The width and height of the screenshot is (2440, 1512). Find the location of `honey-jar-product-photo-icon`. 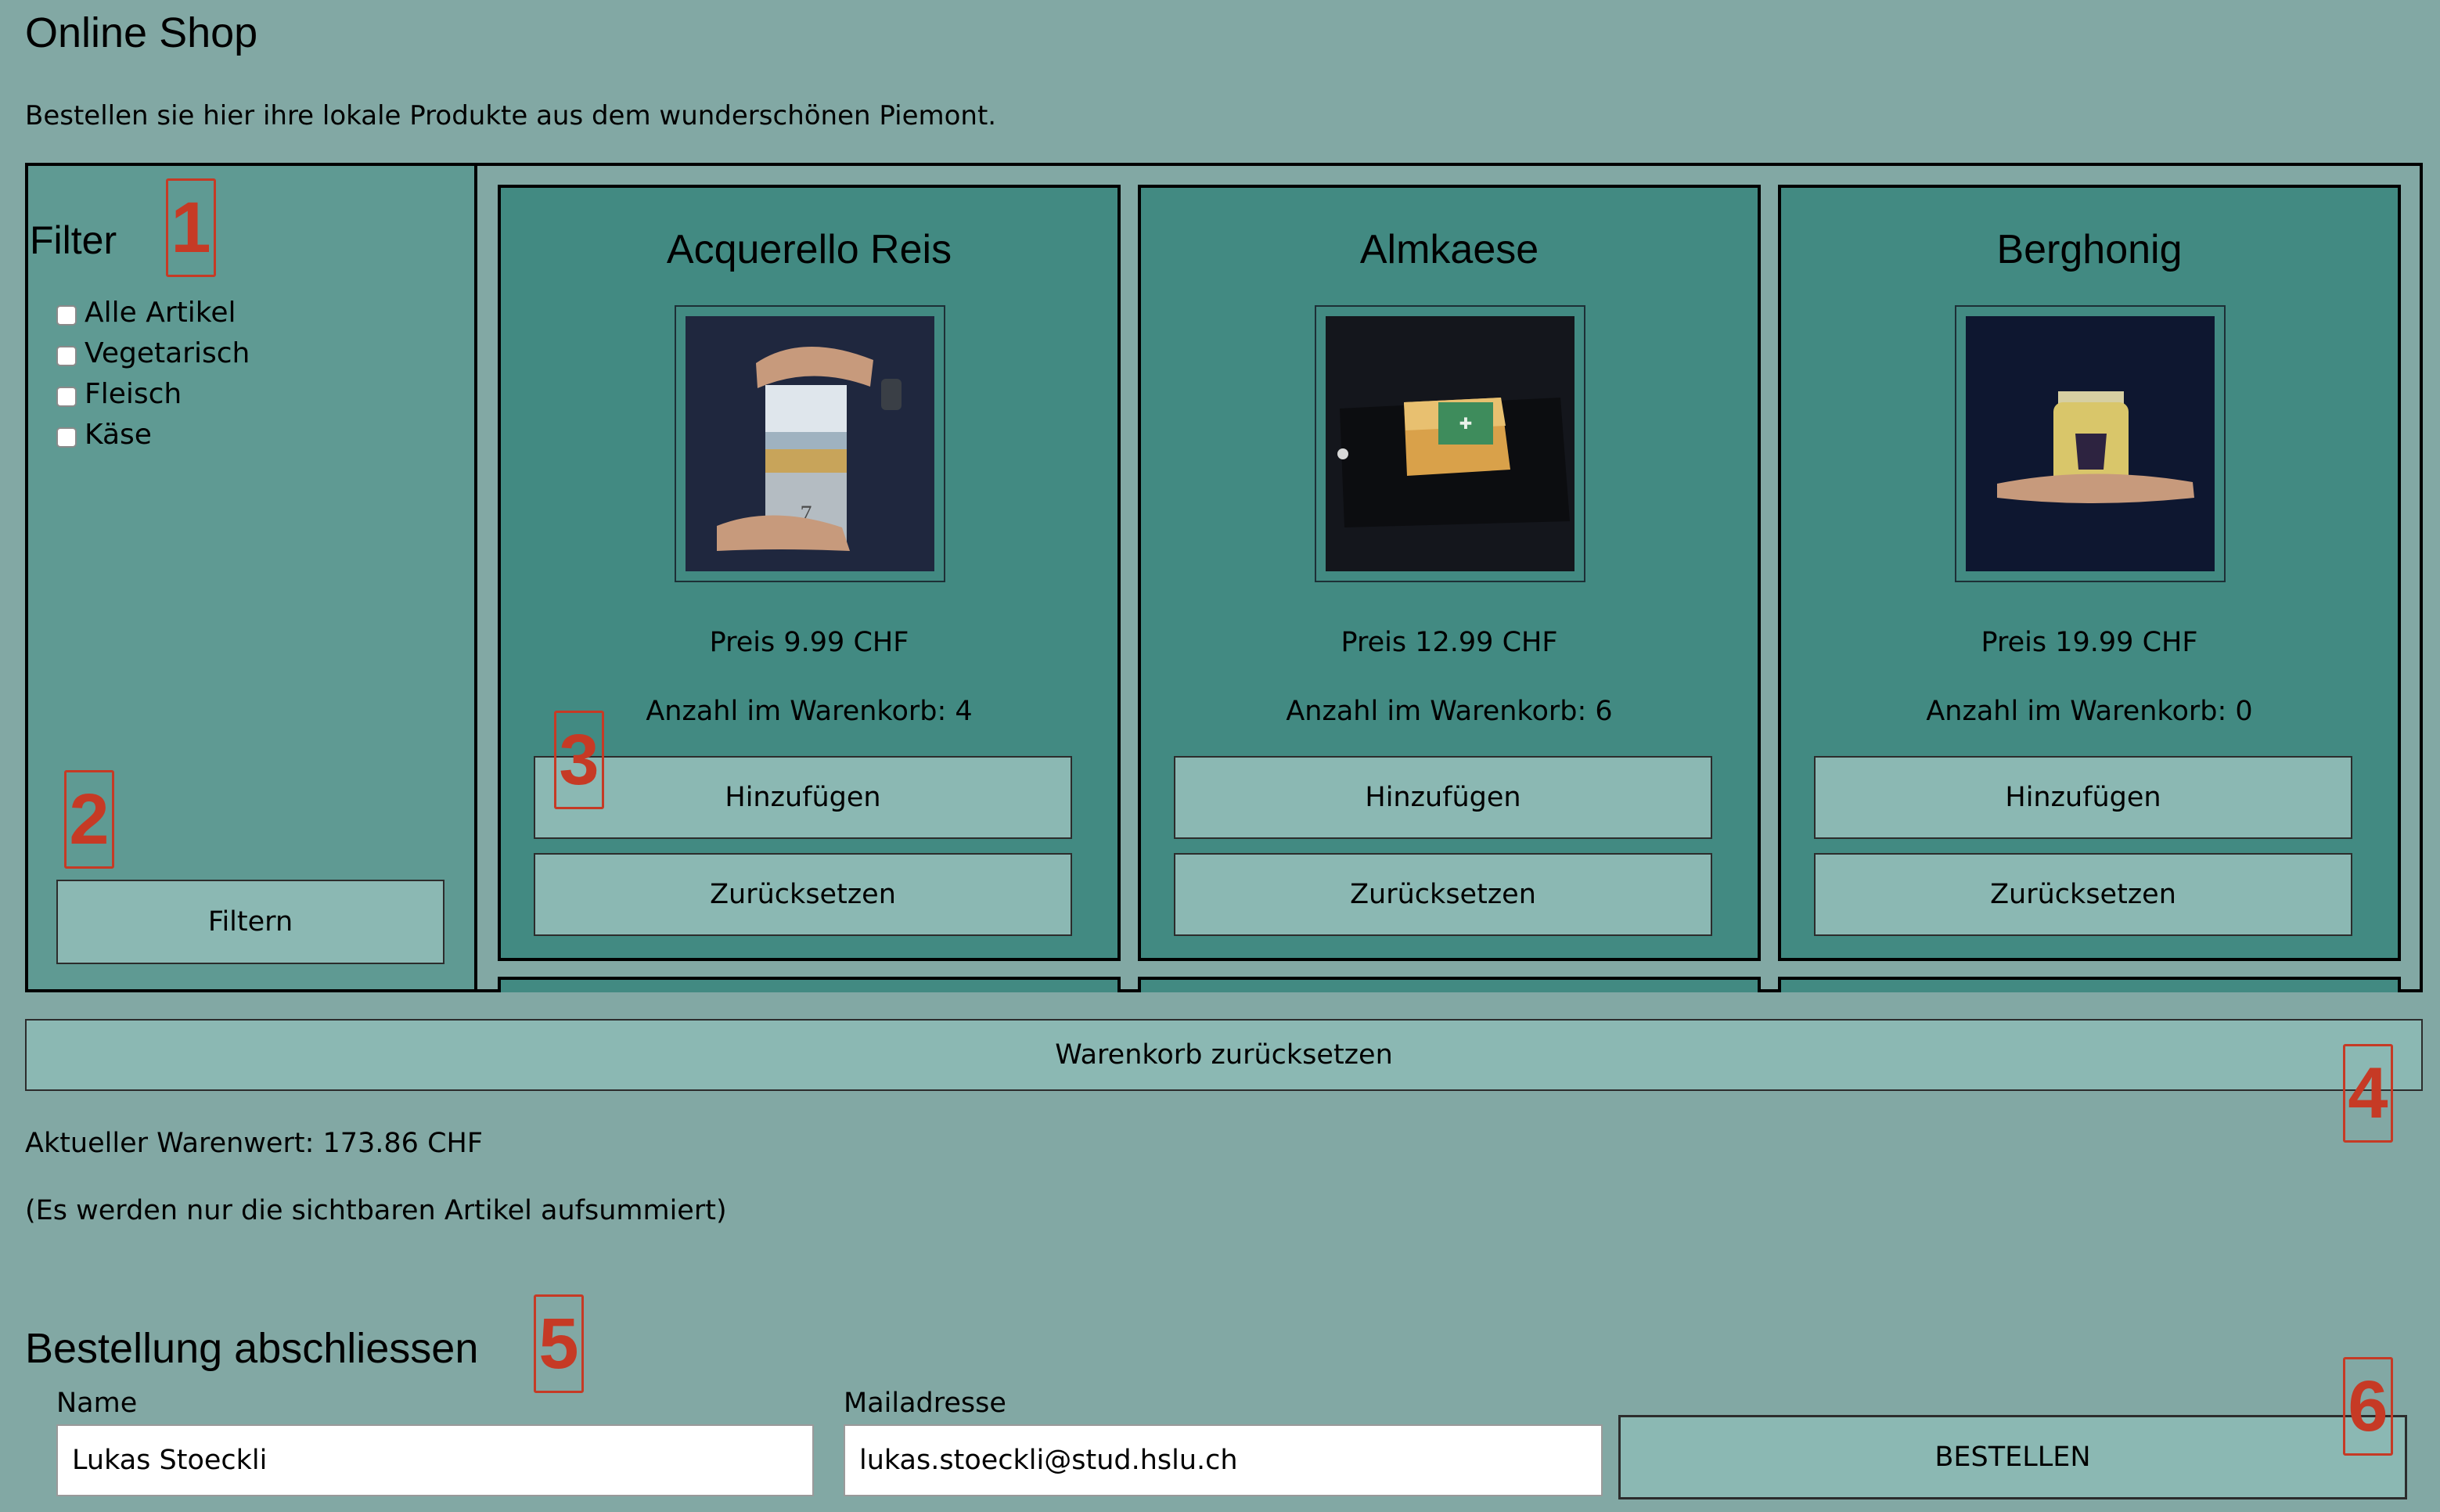

honey-jar-product-photo-icon is located at coordinates (2090, 444).